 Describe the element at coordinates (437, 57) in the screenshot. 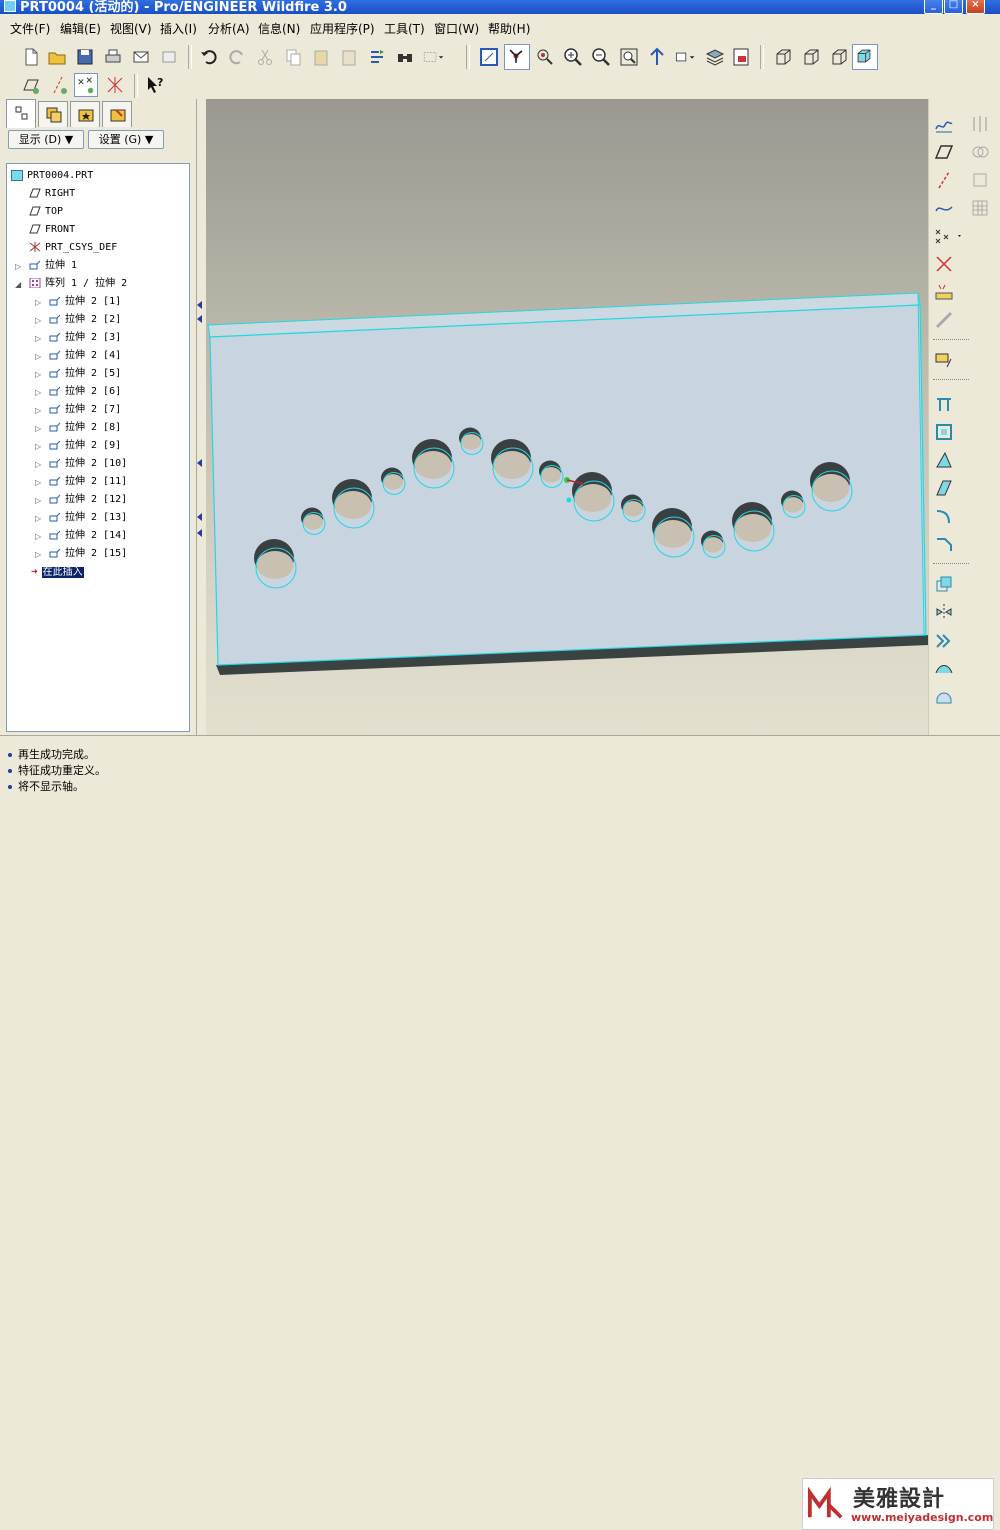

I see `selection-filter-dropdown` at that location.